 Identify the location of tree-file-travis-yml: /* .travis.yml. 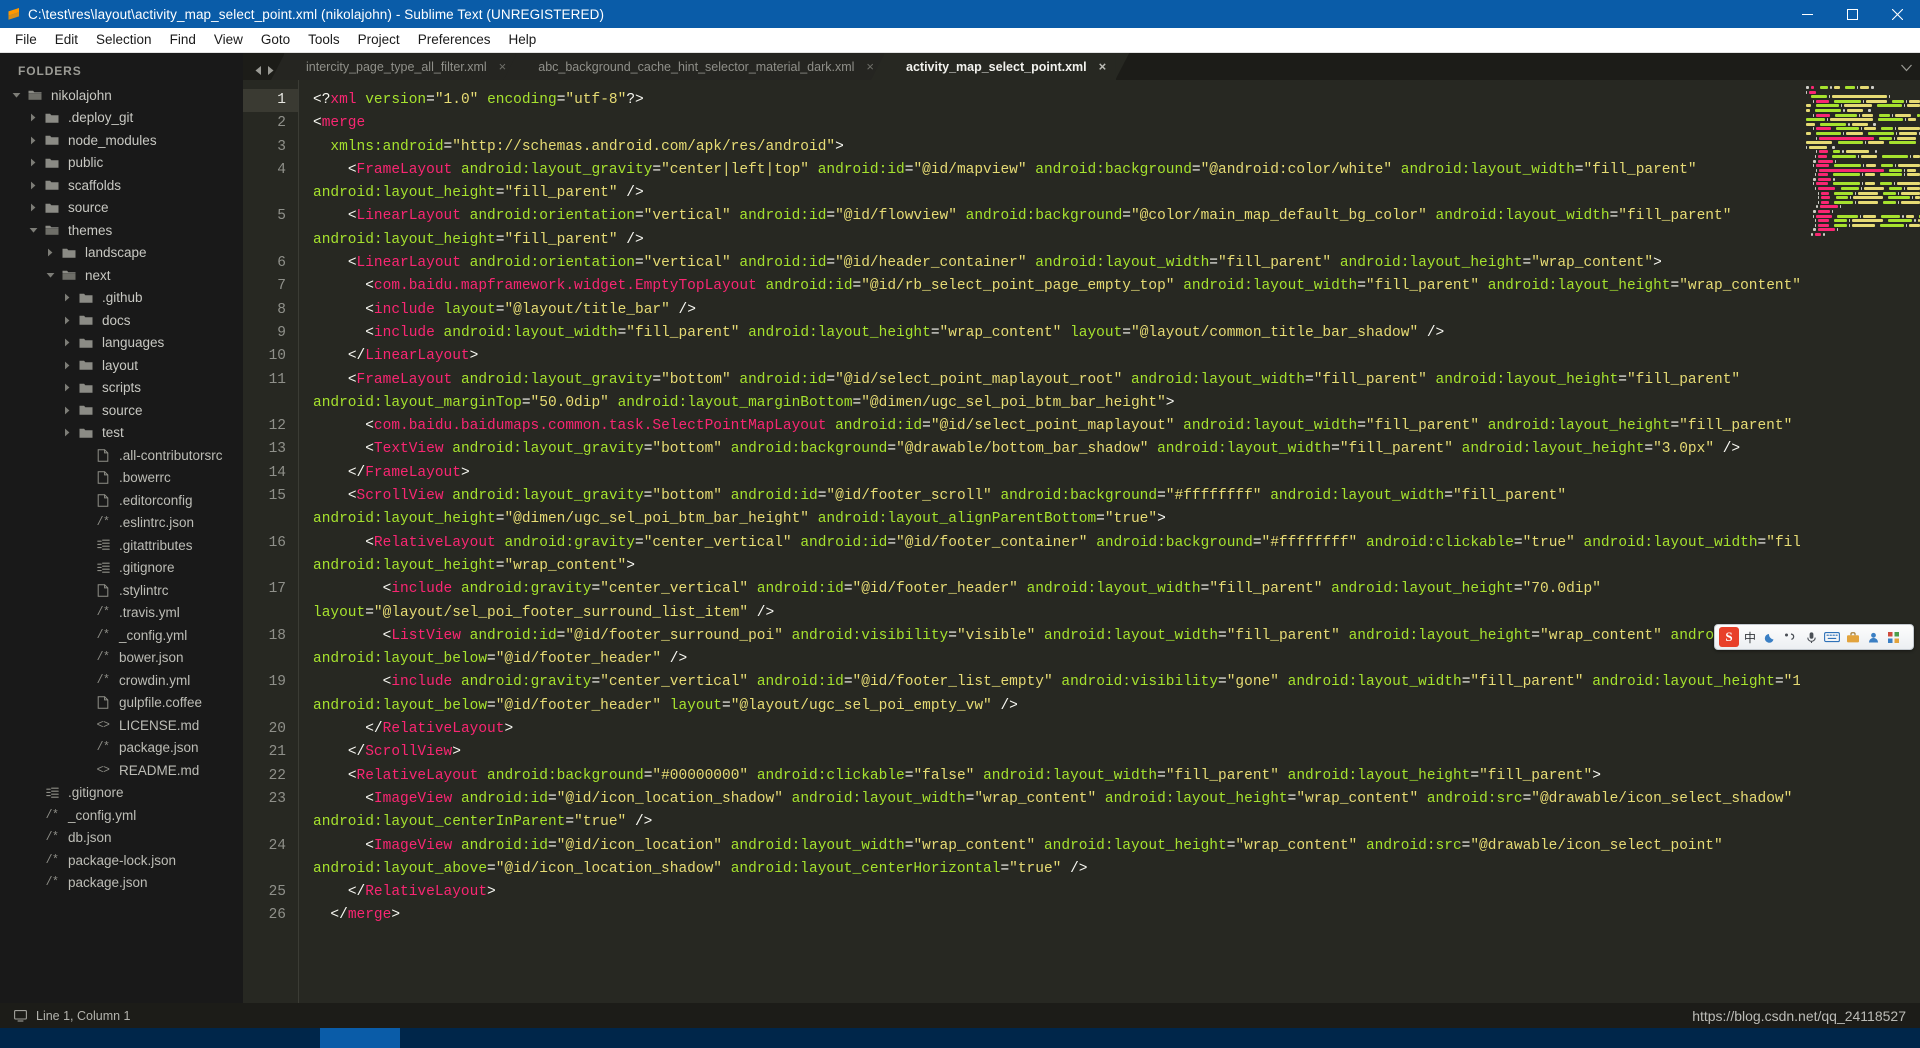
(121, 613).